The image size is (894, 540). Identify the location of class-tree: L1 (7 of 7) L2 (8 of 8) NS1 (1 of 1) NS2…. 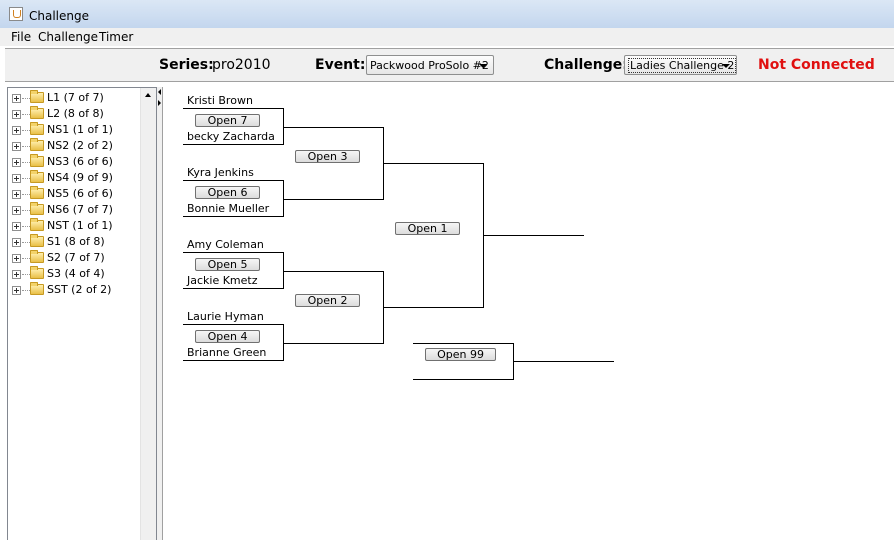
(82, 313).